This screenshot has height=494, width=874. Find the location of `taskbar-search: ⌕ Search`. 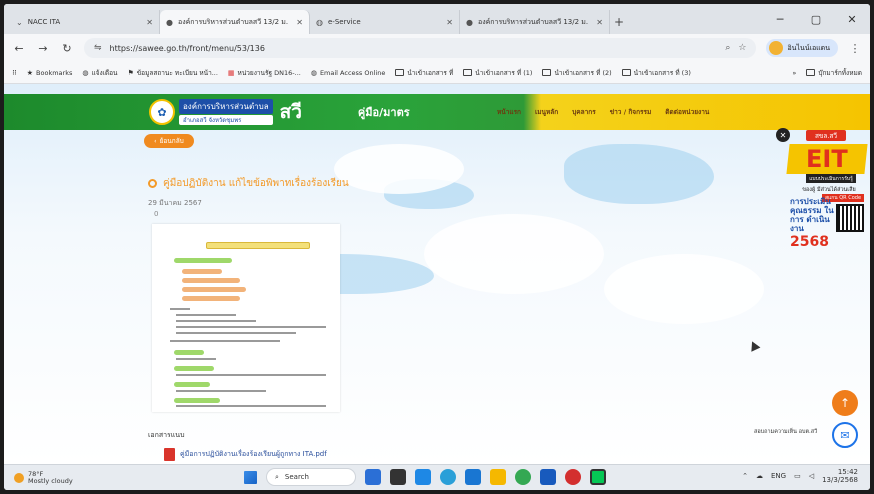

taskbar-search: ⌕ Search is located at coordinates (311, 477).